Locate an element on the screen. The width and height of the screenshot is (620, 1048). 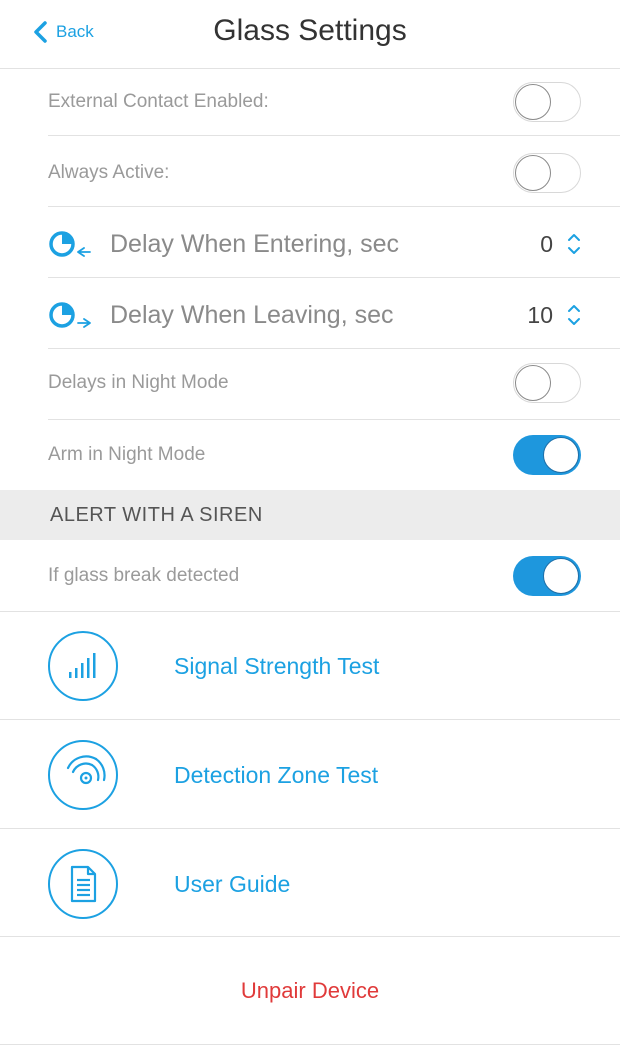
external-contact-row: External Contact Enabled: is located at coordinates (314, 102).